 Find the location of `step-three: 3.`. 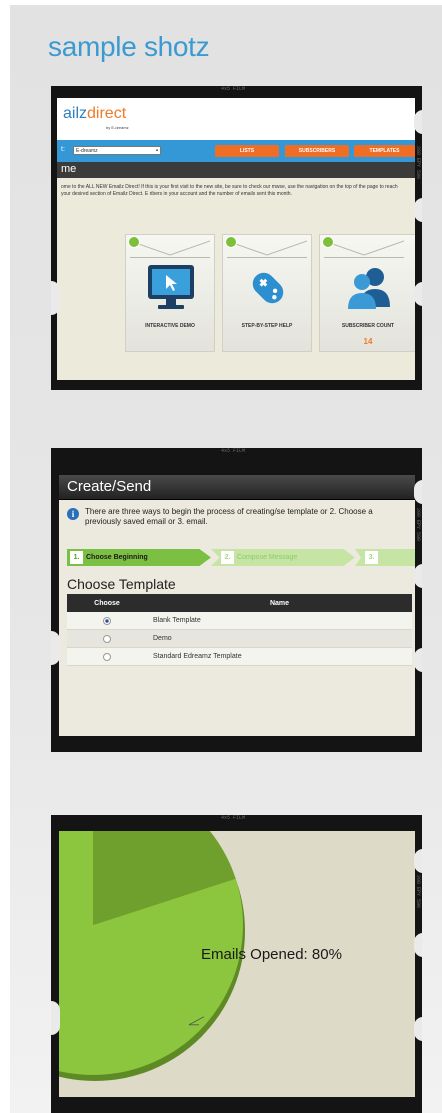

step-three: 3. is located at coordinates (385, 557).